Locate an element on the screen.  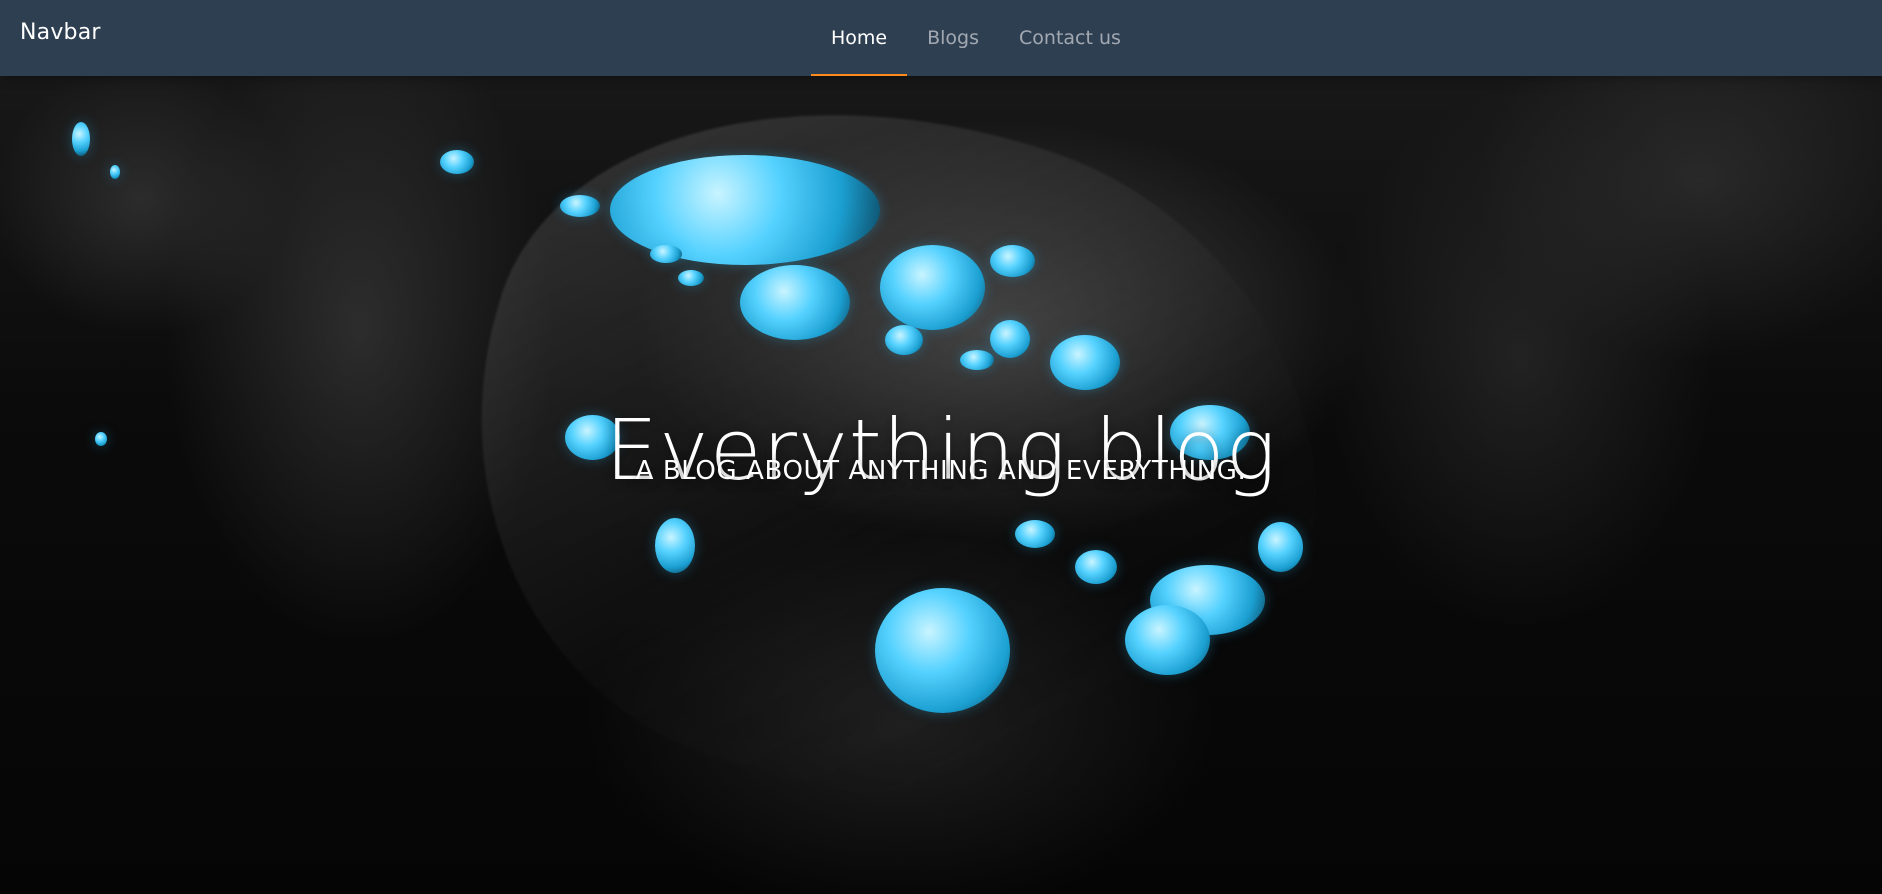
nav-link-contact-us: Contact us is located at coordinates (1070, 38).